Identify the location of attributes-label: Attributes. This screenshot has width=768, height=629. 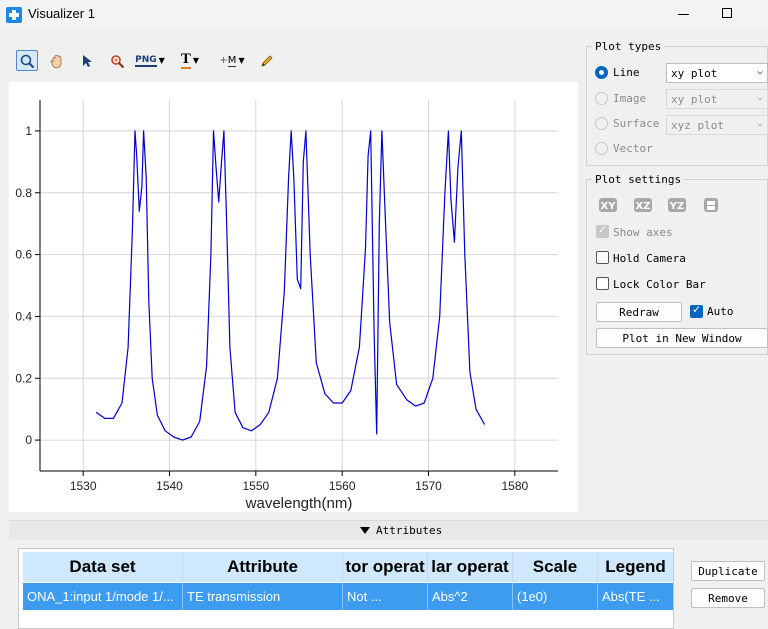
(409, 530).